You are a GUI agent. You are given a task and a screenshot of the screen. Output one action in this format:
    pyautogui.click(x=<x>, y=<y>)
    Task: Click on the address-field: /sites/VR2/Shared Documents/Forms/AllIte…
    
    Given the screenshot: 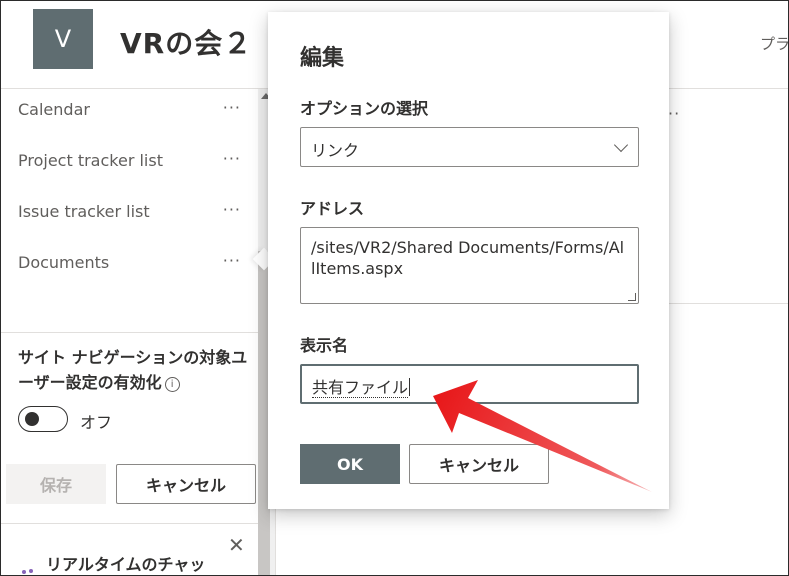 What is the action you would take?
    pyautogui.click(x=469, y=265)
    